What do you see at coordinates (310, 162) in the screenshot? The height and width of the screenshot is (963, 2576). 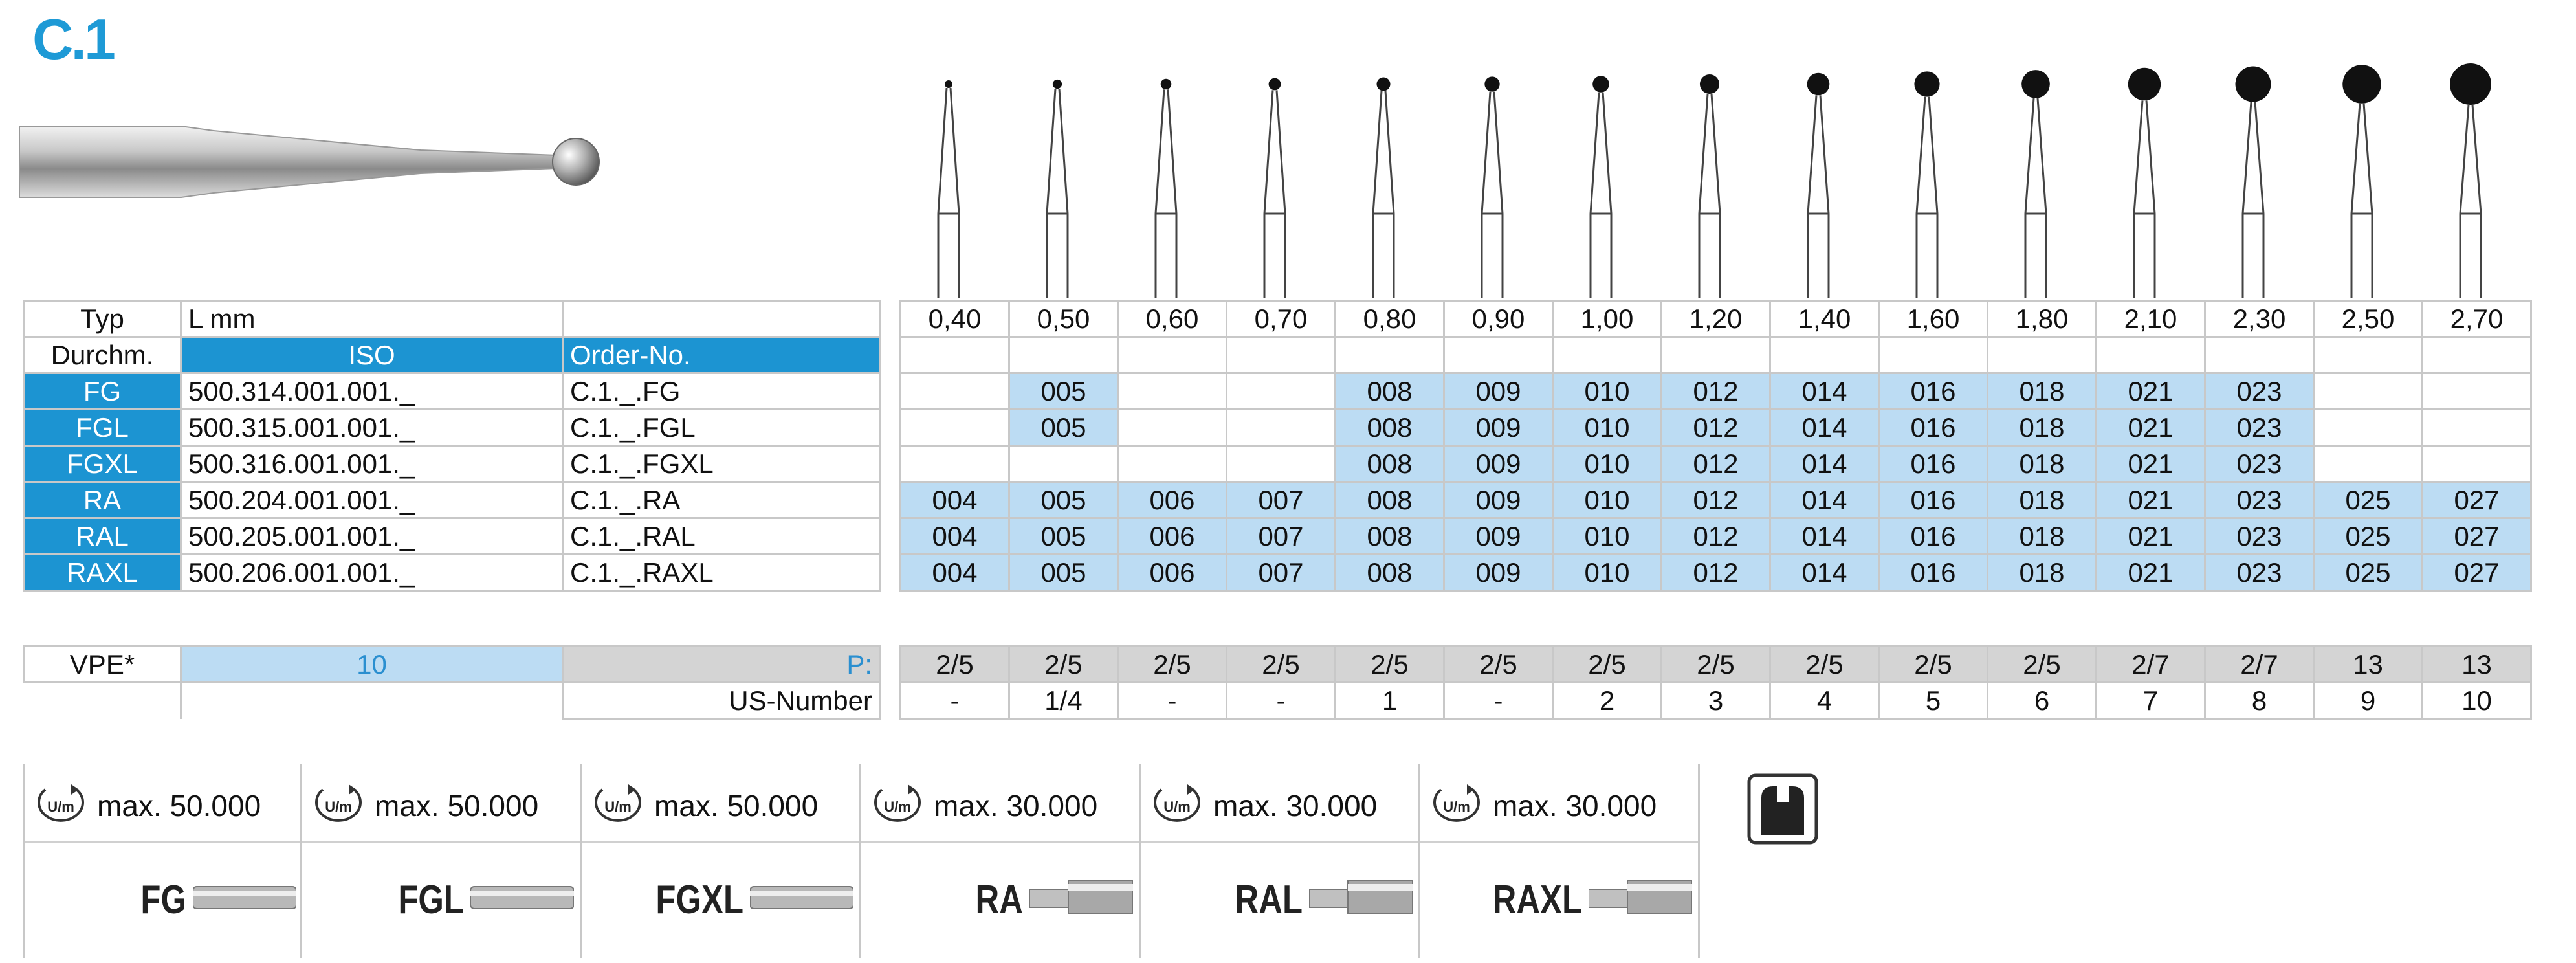 I see `bur-product-image` at bounding box center [310, 162].